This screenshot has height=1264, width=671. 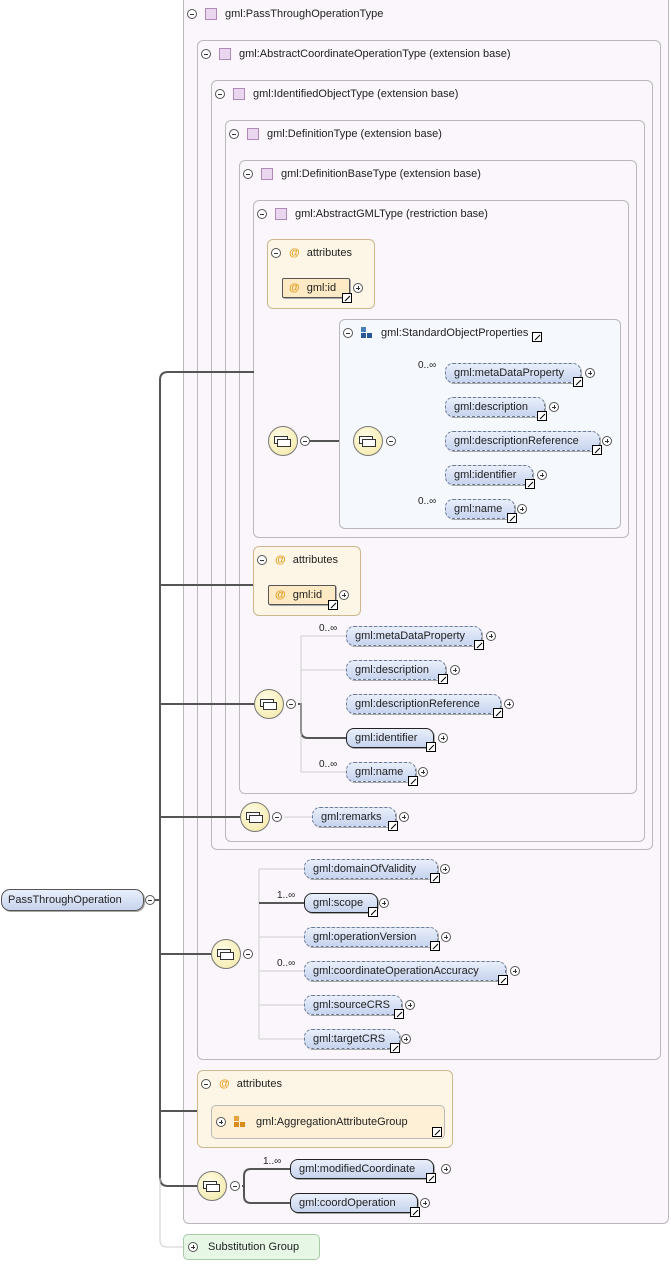 I want to click on element-coordinateoperationaccuracy: gml:coordinateOperationAccuracy, so click(x=405, y=971).